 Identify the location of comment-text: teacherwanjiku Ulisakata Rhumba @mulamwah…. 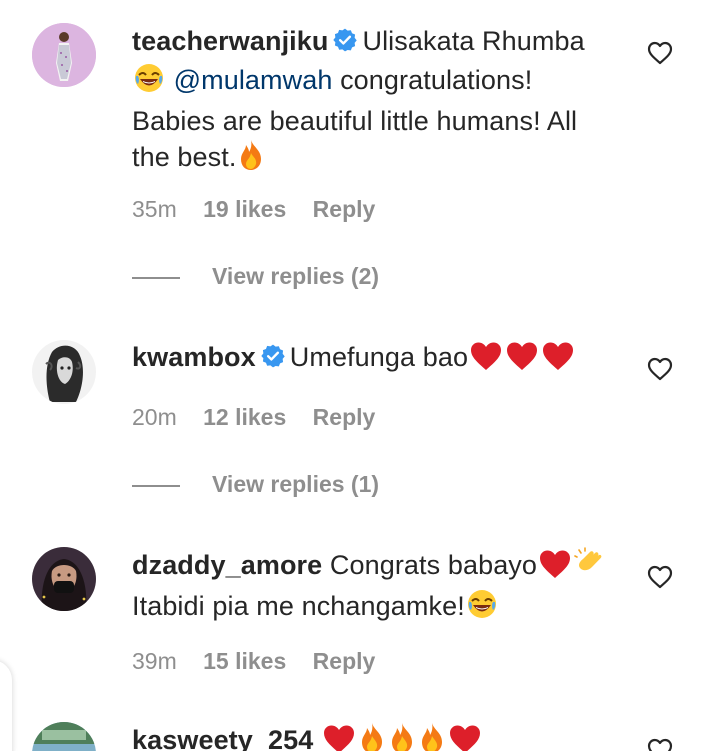
(372, 101).